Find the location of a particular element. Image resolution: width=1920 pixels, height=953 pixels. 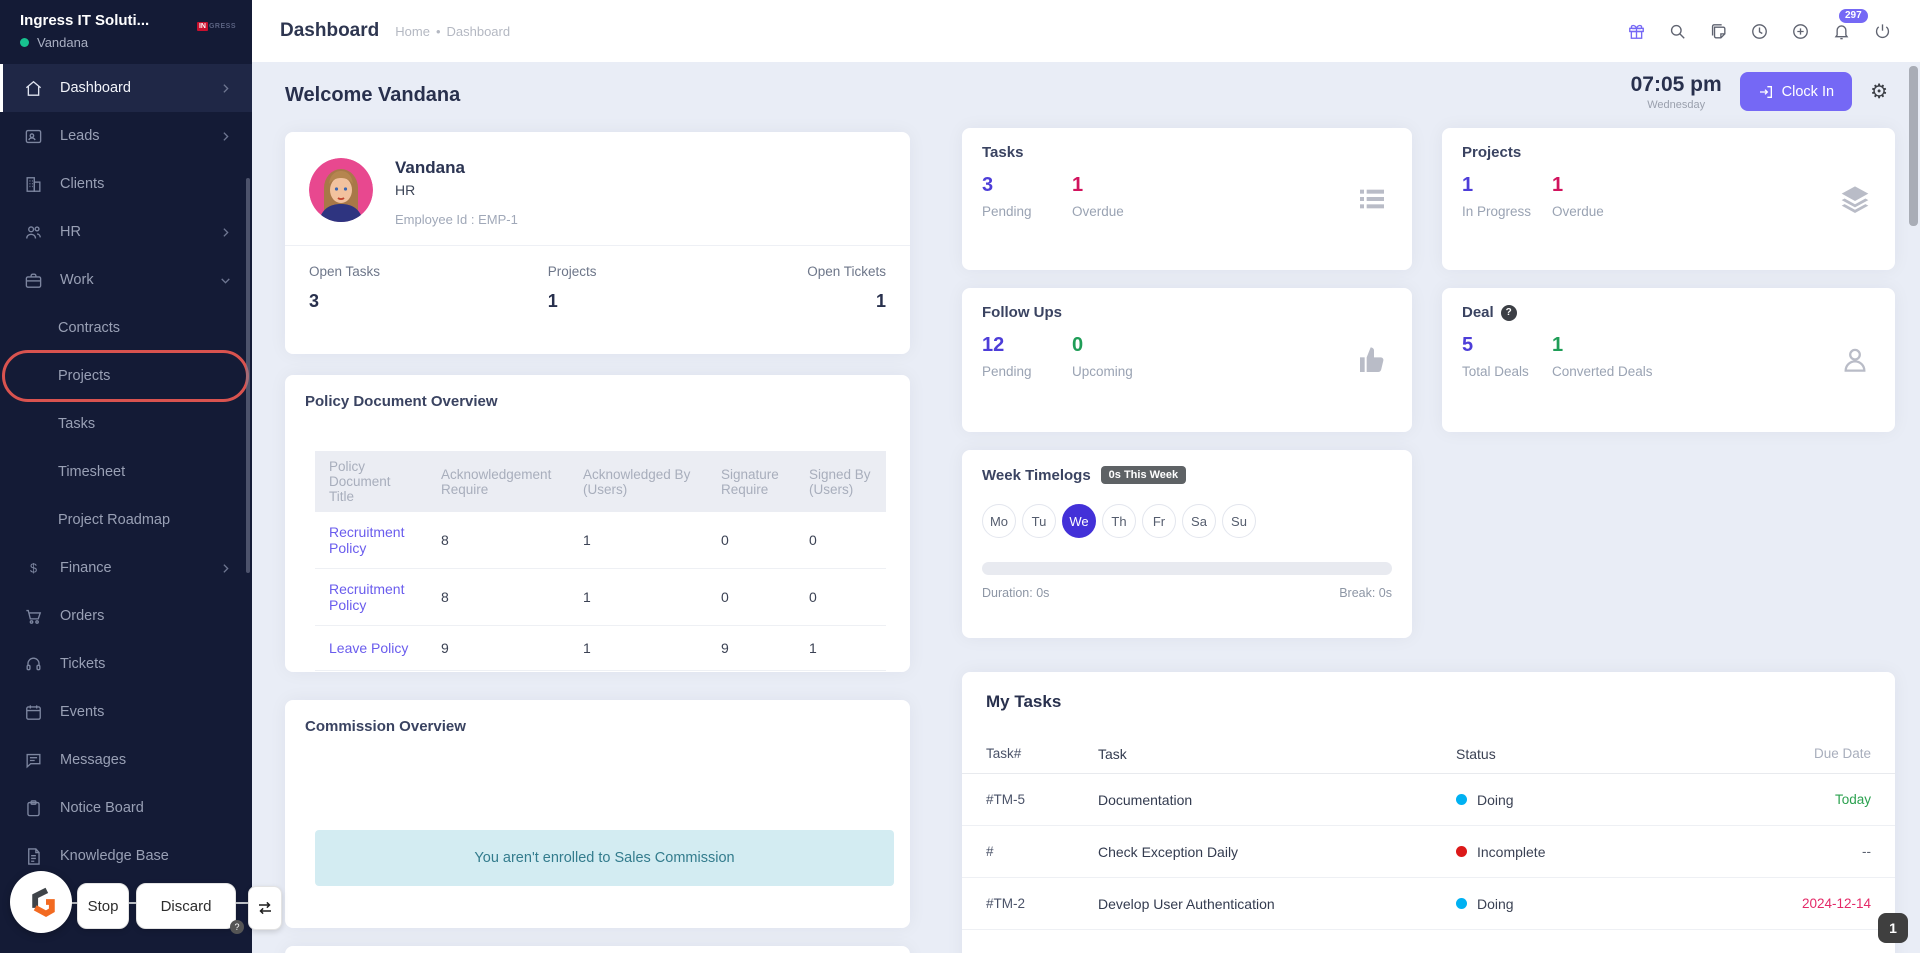

deal-summary-card: Deal ? 5 Total Deals 1 Converted Deals is located at coordinates (1668, 360).